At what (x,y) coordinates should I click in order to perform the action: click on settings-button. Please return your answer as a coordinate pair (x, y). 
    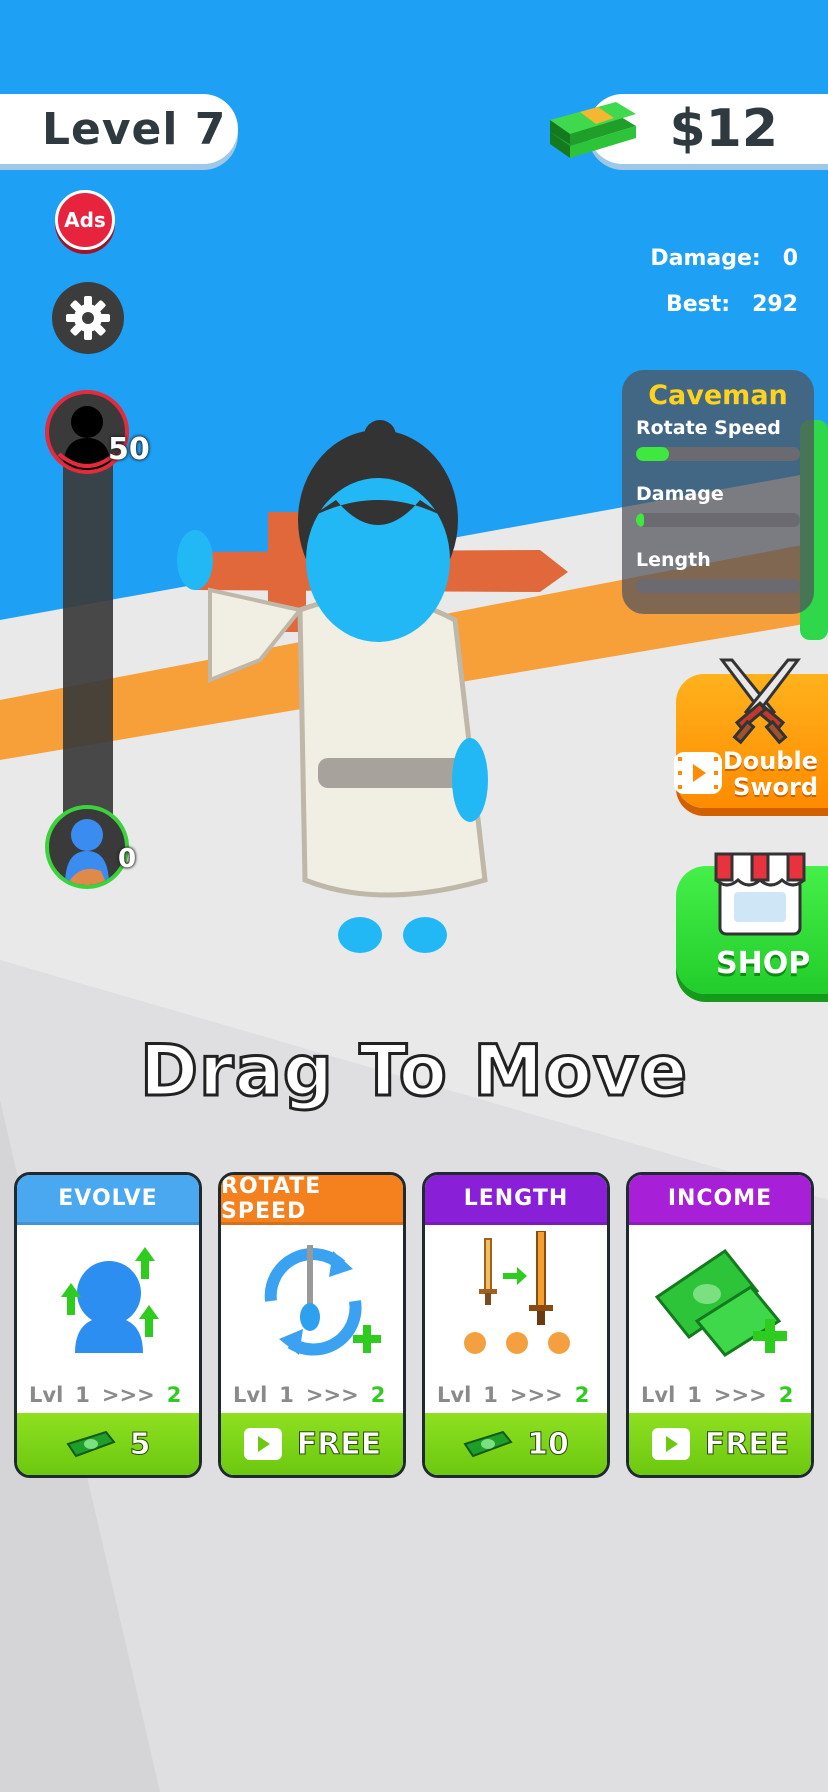
    Looking at the image, I should click on (88, 318).